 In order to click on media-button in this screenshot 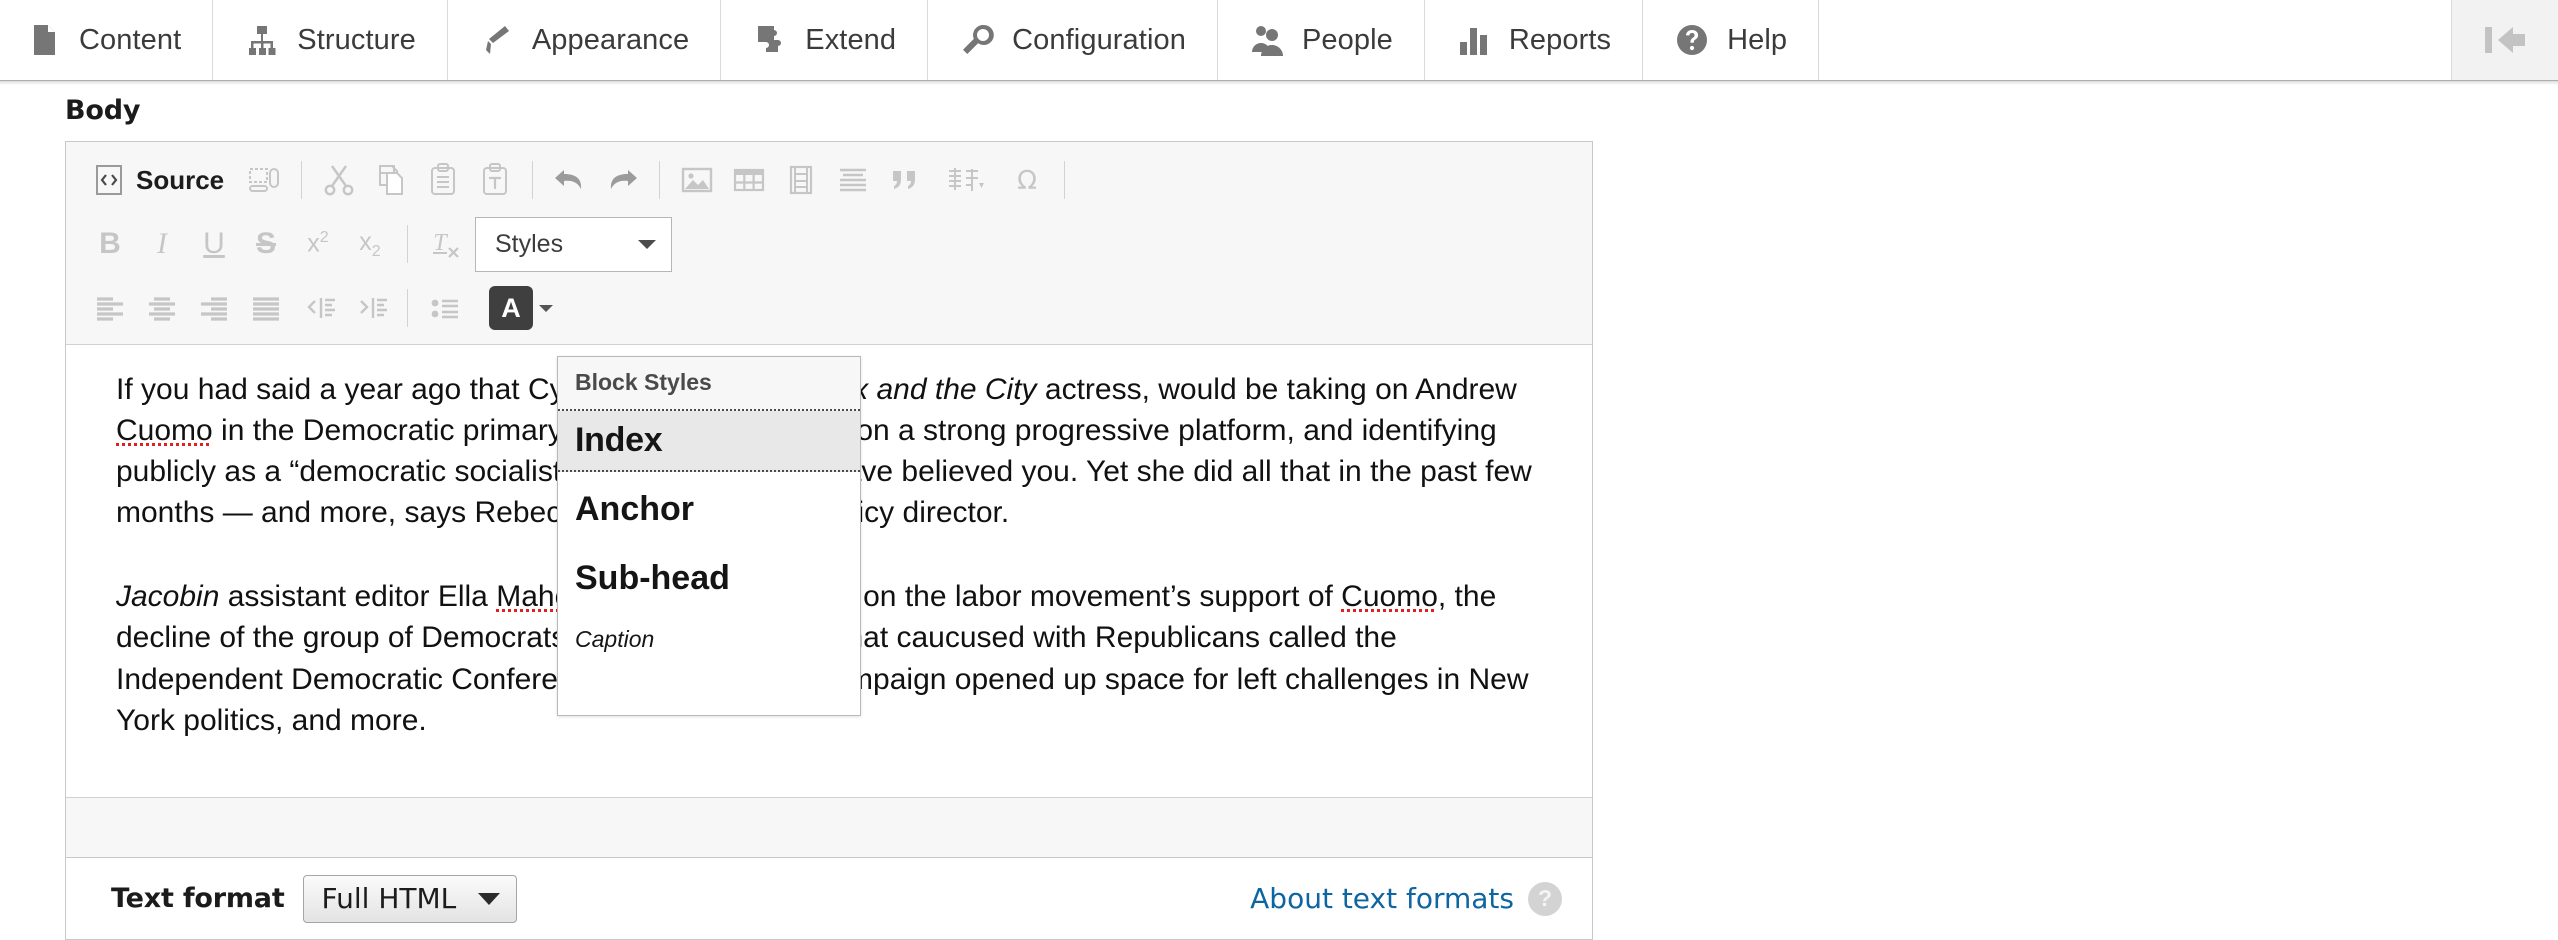, I will do `click(801, 180)`.